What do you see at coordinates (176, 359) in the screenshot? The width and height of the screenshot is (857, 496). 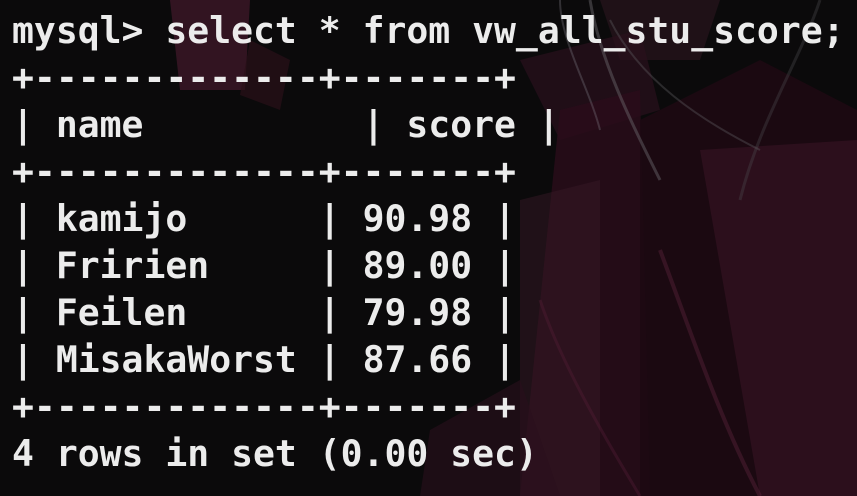 I see `cell-name: MisakaWorst` at bounding box center [176, 359].